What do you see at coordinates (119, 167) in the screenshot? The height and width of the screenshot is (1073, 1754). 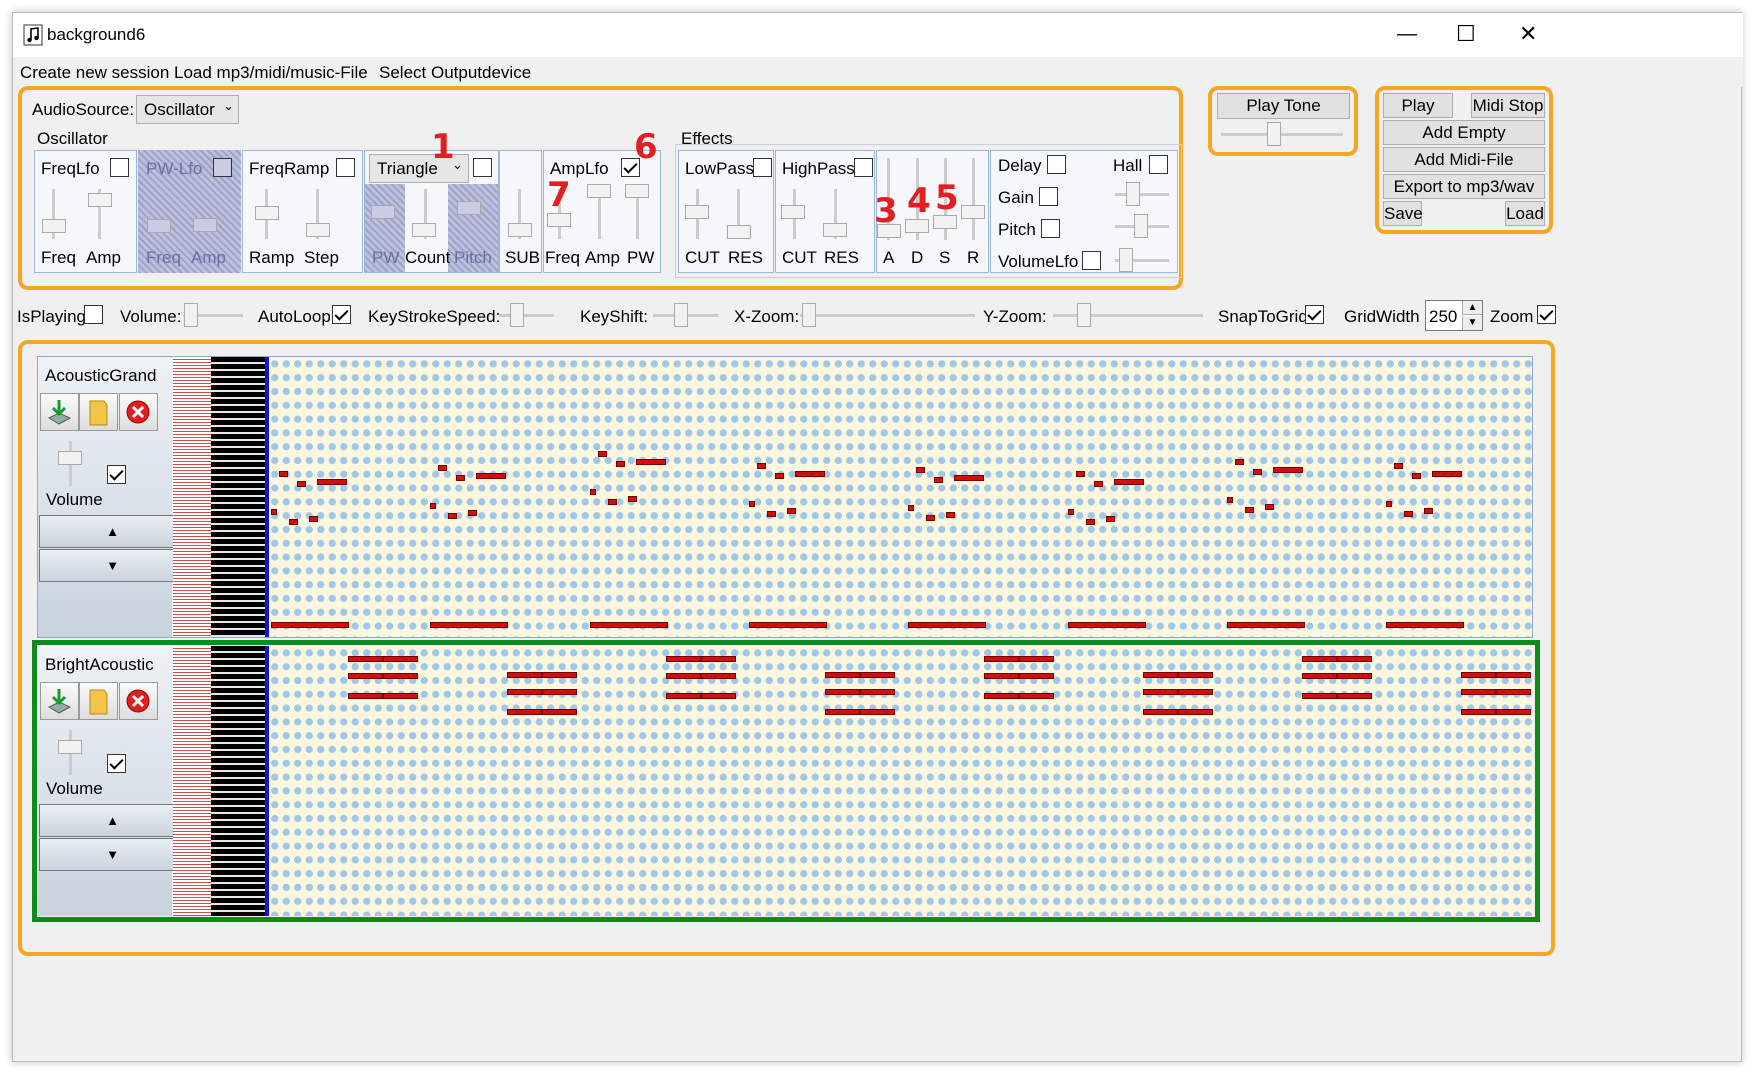 I see `freqlfo-checkbox` at bounding box center [119, 167].